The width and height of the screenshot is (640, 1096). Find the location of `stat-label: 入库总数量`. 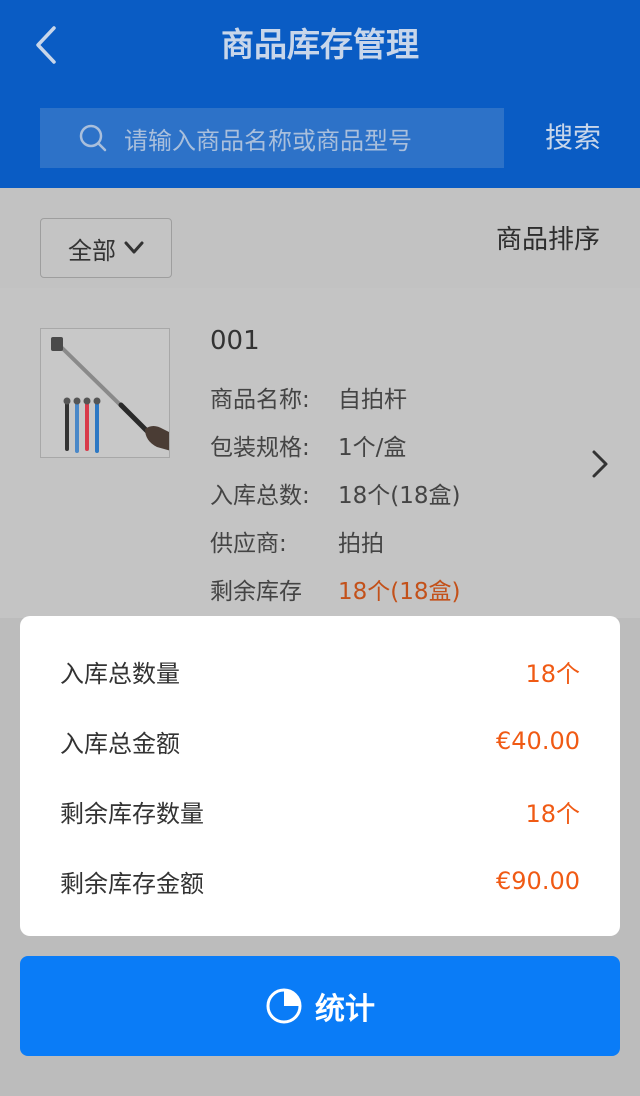

stat-label: 入库总数量 is located at coordinates (120, 673).